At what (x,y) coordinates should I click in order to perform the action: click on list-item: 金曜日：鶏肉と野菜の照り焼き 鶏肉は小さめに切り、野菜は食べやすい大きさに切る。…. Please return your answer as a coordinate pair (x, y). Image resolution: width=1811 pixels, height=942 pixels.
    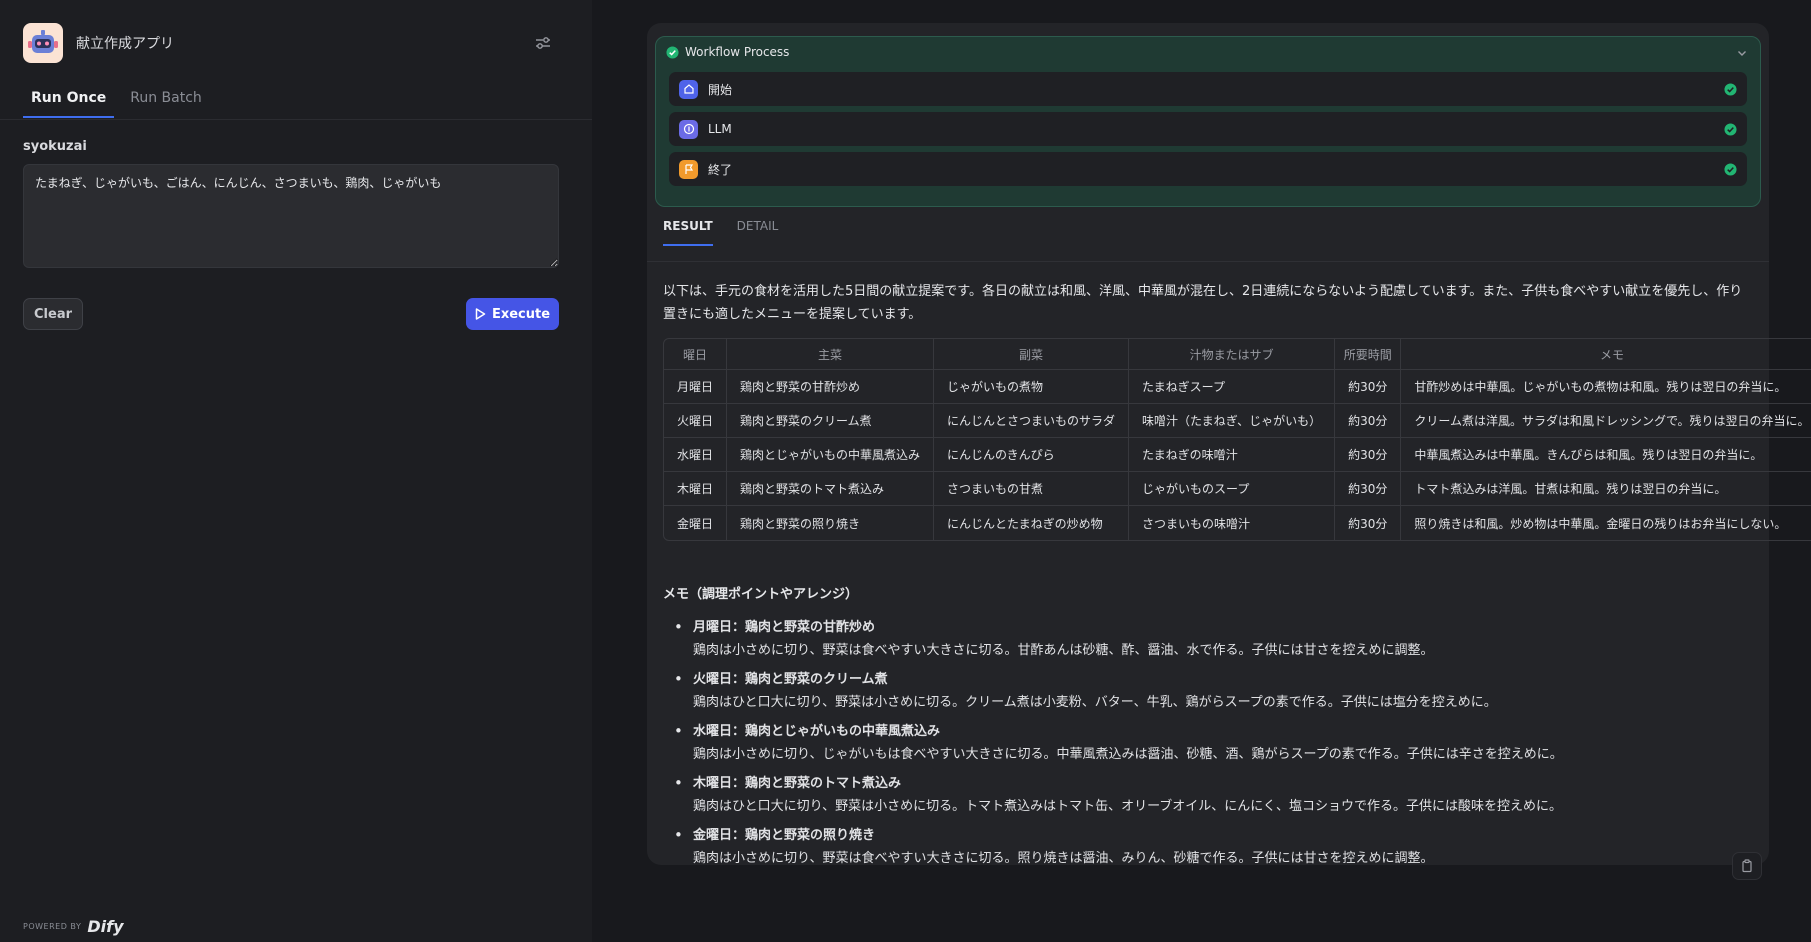
    Looking at the image, I should click on (1208, 847).